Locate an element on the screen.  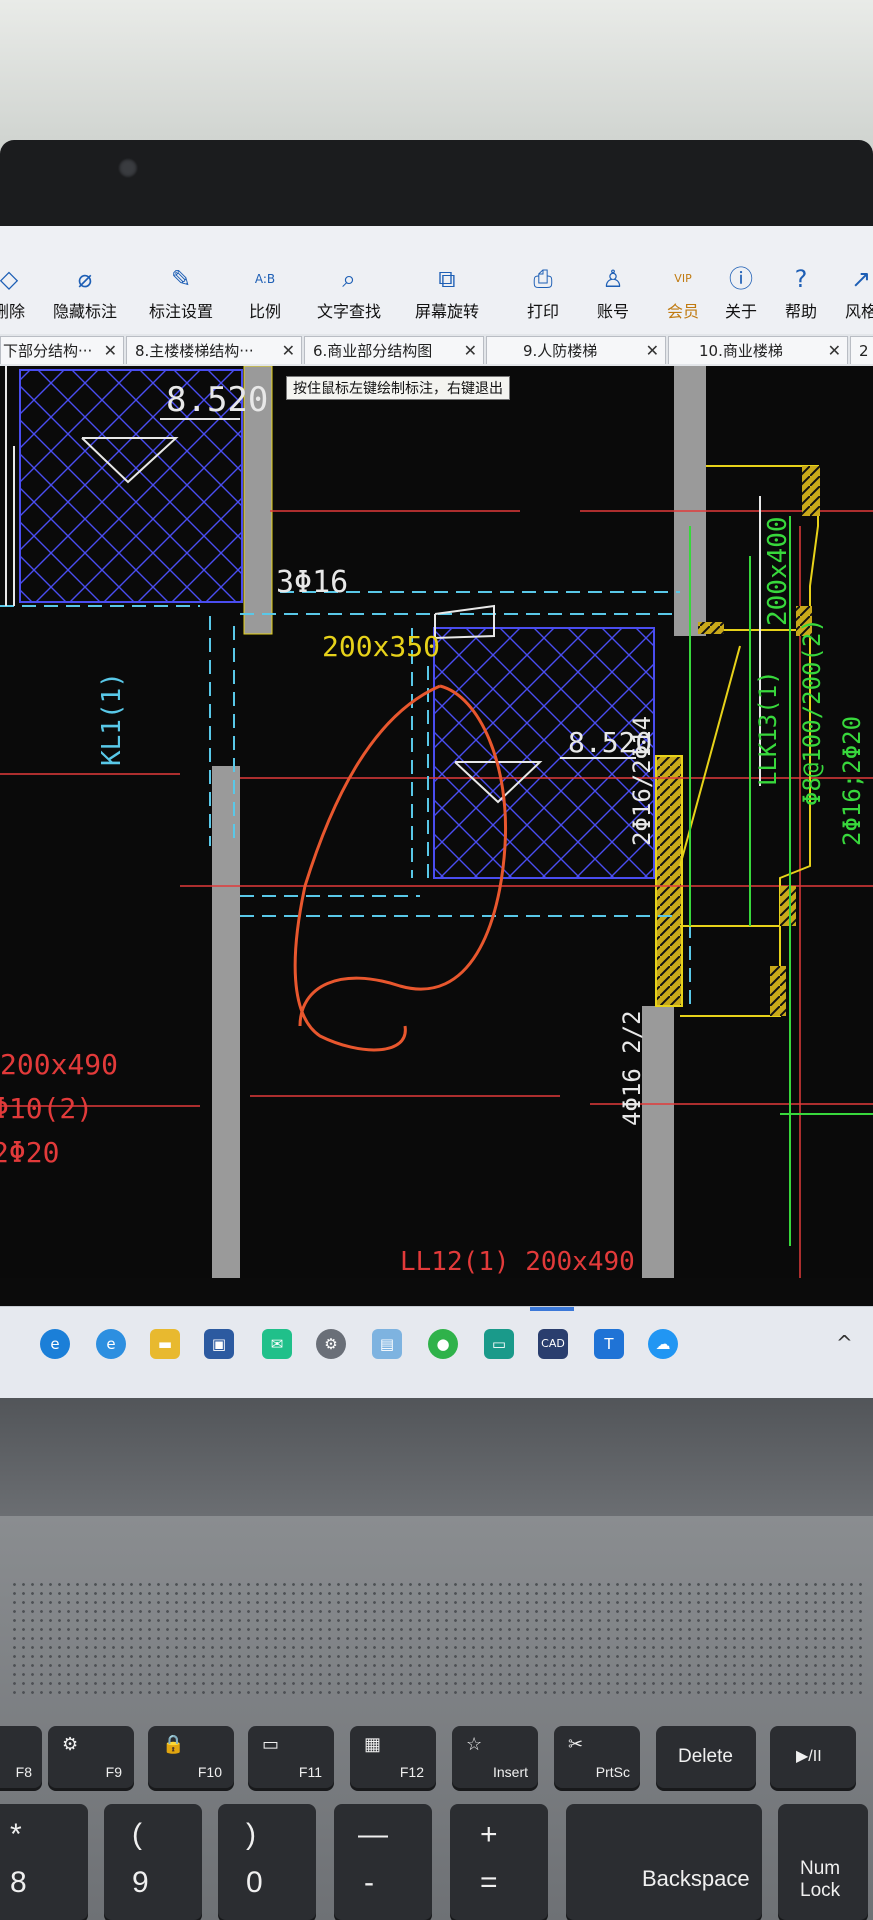
tab-drawing-8: 8.主楼楼梯结构··· ✕ is located at coordinates (214, 350).